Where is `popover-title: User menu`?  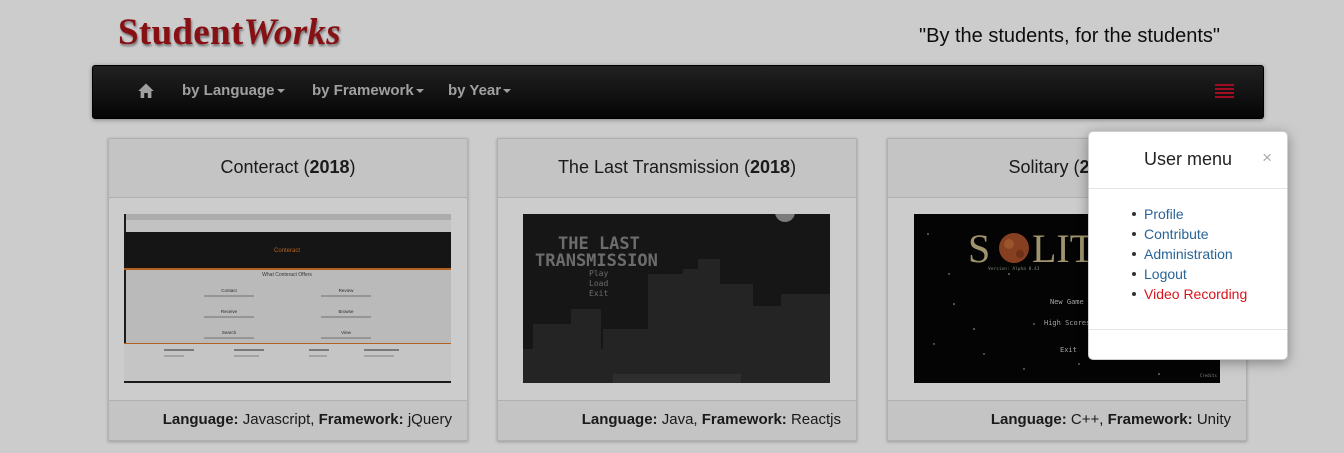 popover-title: User menu is located at coordinates (1188, 159).